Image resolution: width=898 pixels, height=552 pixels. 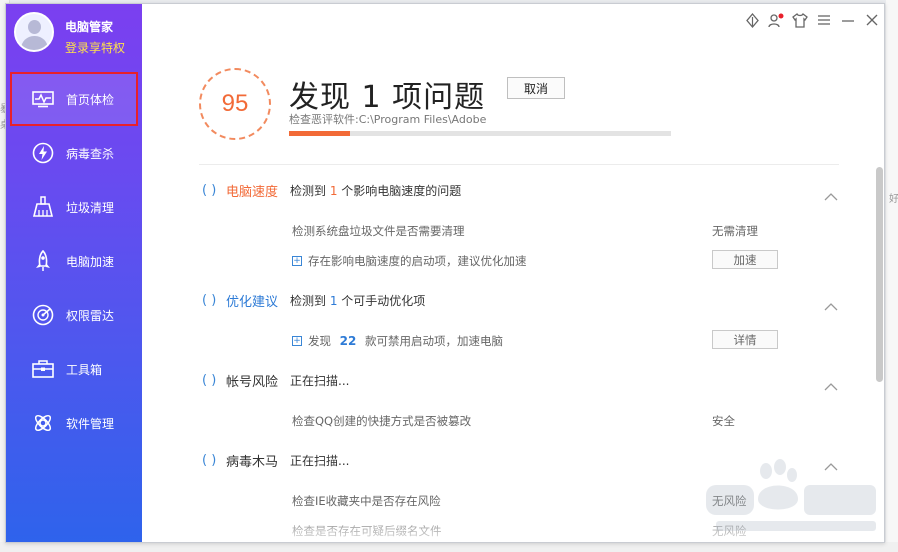 I want to click on score-value: 95, so click(x=235, y=103).